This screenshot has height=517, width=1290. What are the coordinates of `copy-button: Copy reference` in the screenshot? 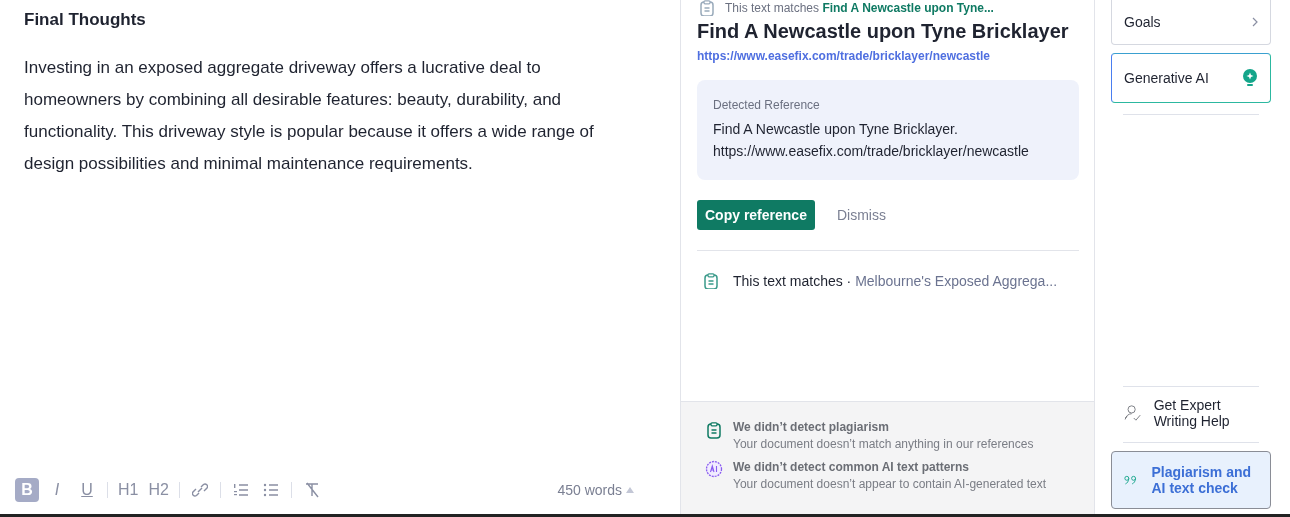 It's located at (756, 215).